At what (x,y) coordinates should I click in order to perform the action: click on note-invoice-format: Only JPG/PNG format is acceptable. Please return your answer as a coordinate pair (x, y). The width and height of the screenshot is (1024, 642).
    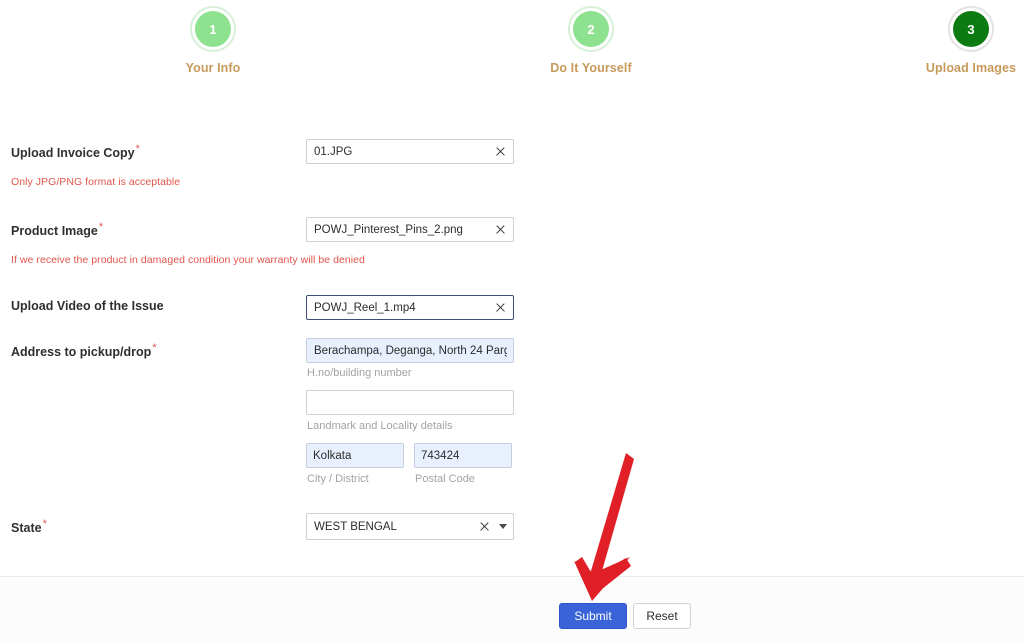
    Looking at the image, I should click on (96, 182).